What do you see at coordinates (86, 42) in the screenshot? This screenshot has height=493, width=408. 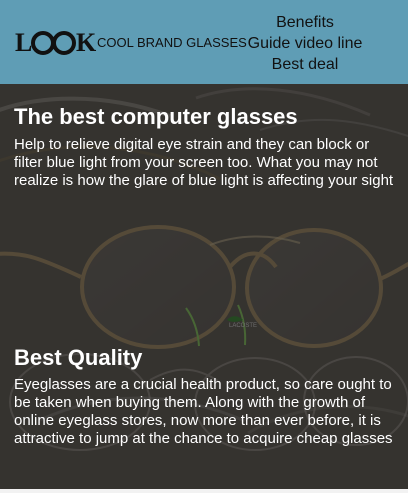 I see `logo-k-letter: K` at bounding box center [86, 42].